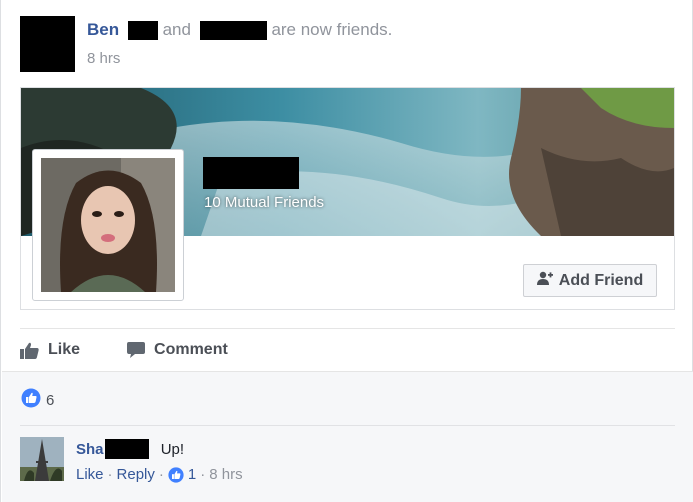 The image size is (693, 502). Describe the element at coordinates (251, 173) in the screenshot. I see `redacted-friend-name` at that location.